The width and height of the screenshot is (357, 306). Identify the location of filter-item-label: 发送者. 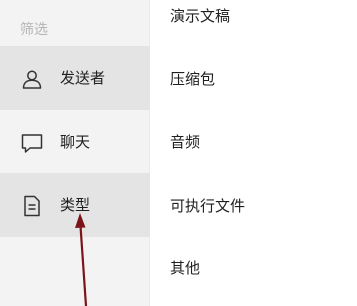
(83, 78).